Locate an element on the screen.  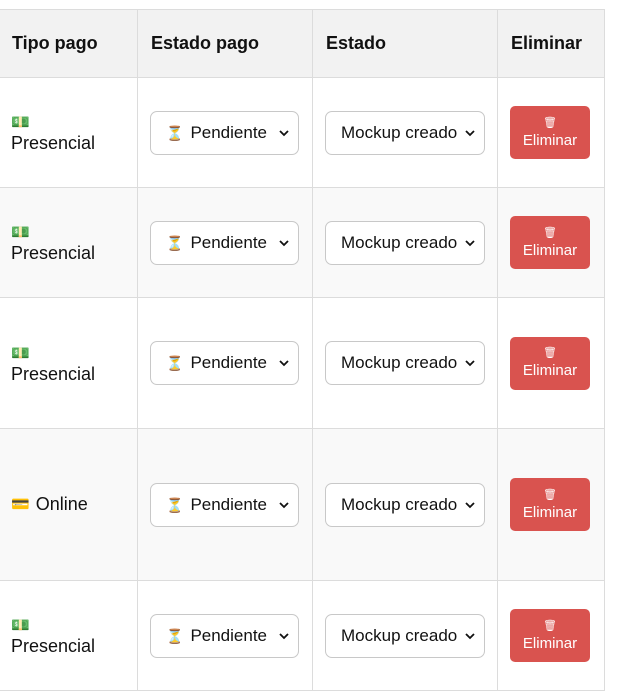
header-eliminar: Eliminar is located at coordinates (551, 43).